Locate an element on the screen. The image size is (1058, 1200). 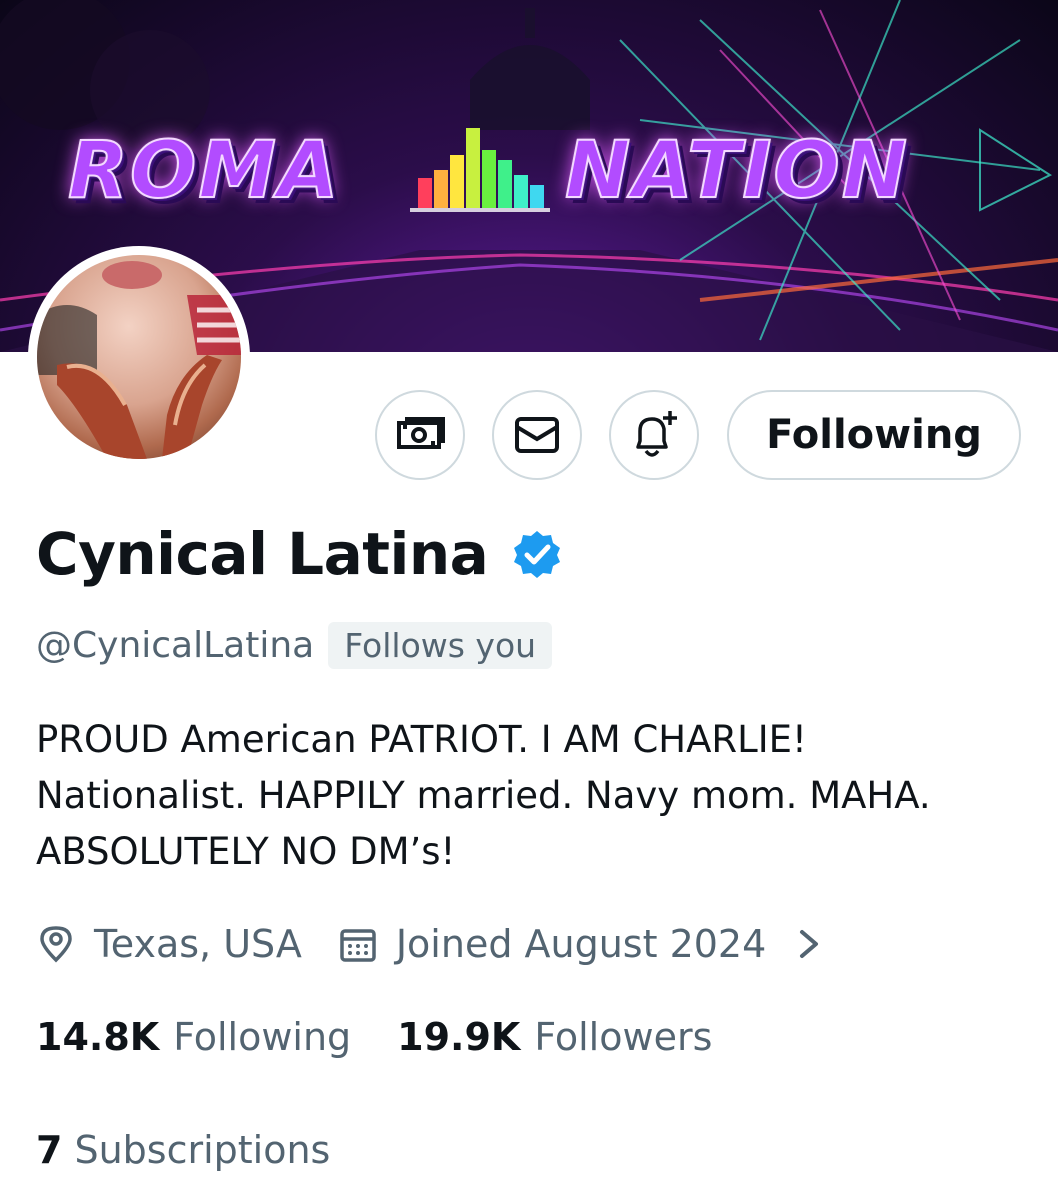
joined-date: Joined August 2024 is located at coordinates (581, 944).